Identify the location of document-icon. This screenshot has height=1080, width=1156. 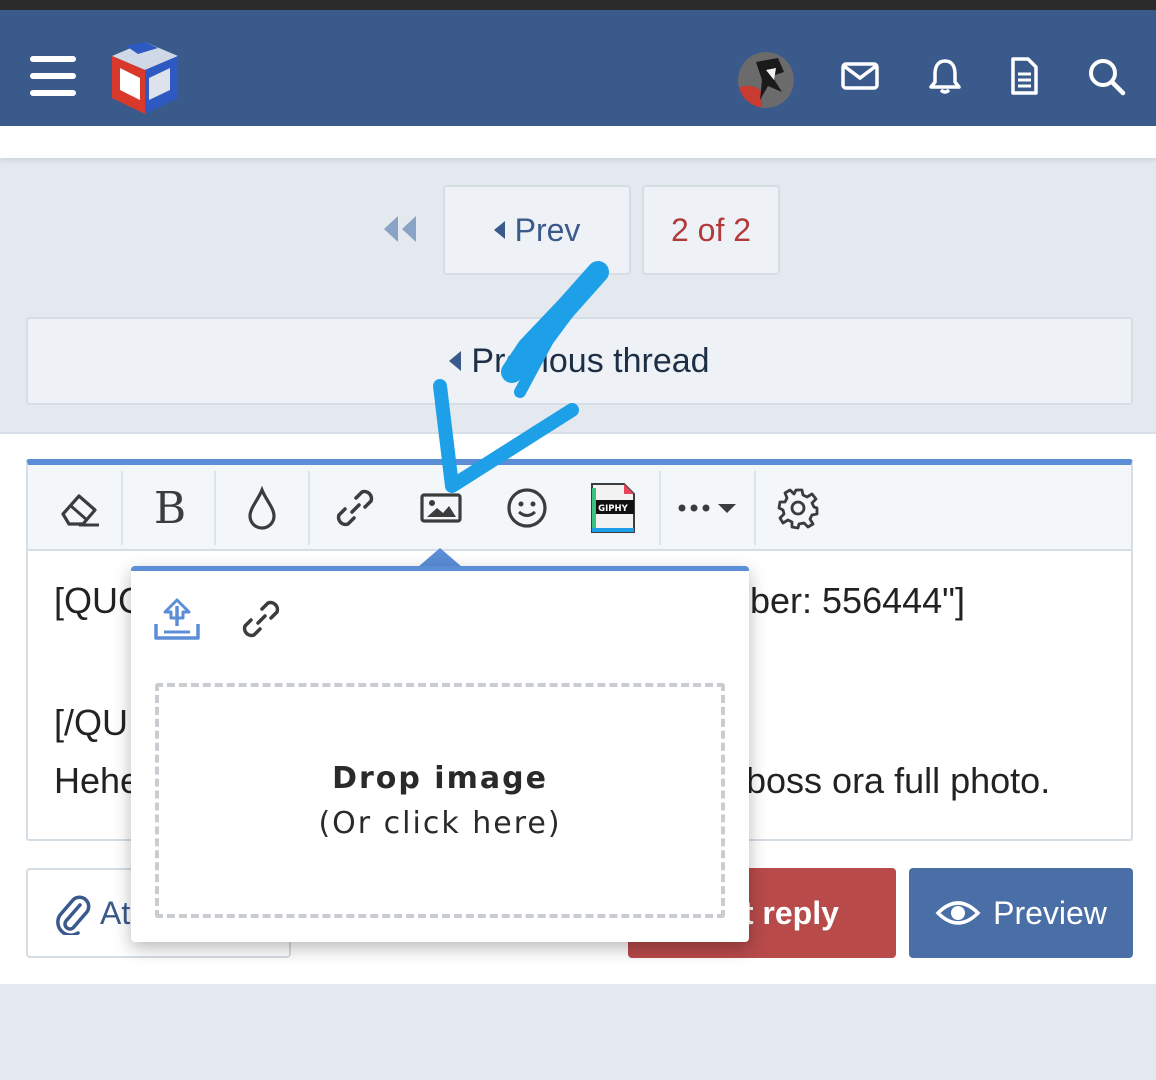
(1024, 76).